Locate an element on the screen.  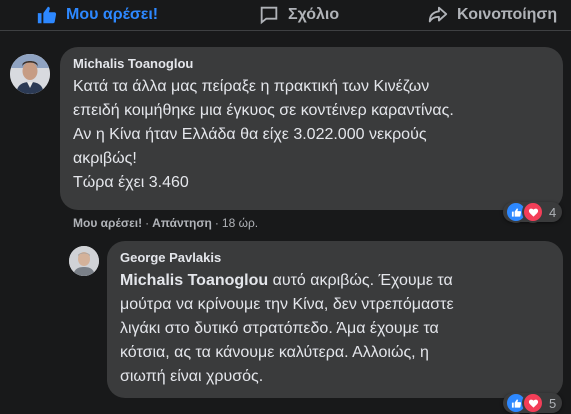
comment-button: Σχόλιο is located at coordinates (298, 15).